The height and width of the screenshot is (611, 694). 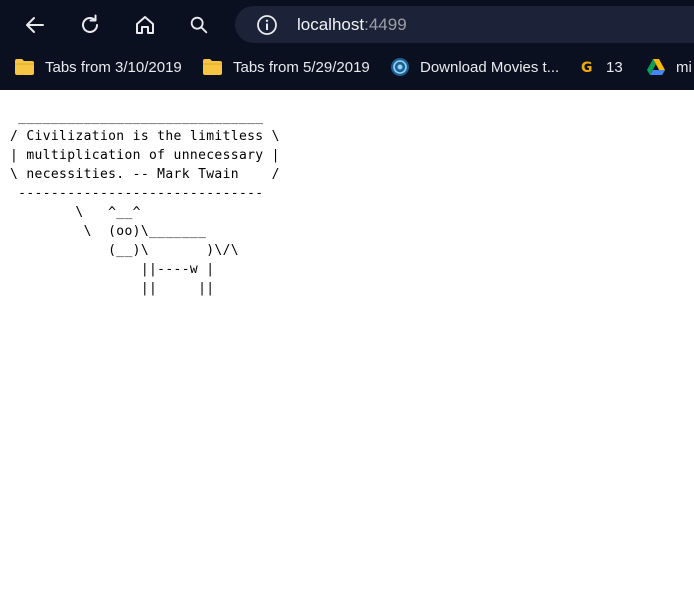 I want to click on home-button, so click(x=145, y=25).